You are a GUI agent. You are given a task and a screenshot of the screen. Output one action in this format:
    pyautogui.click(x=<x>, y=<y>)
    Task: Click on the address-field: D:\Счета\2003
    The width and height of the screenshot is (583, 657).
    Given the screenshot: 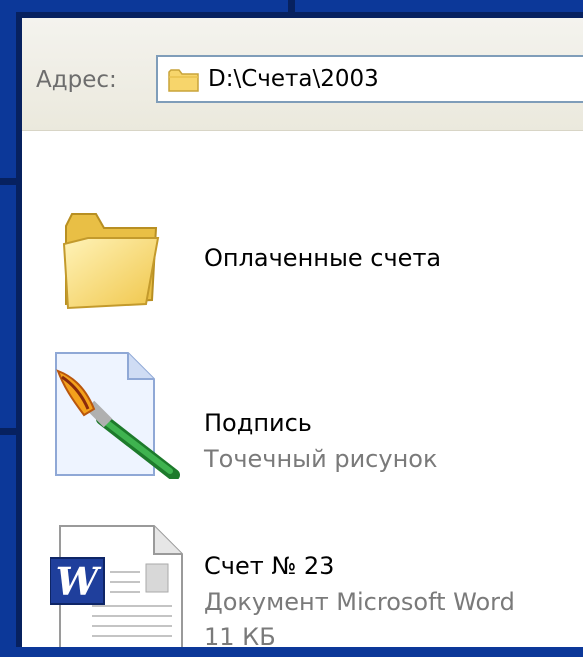 What is the action you would take?
    pyautogui.click(x=369, y=79)
    